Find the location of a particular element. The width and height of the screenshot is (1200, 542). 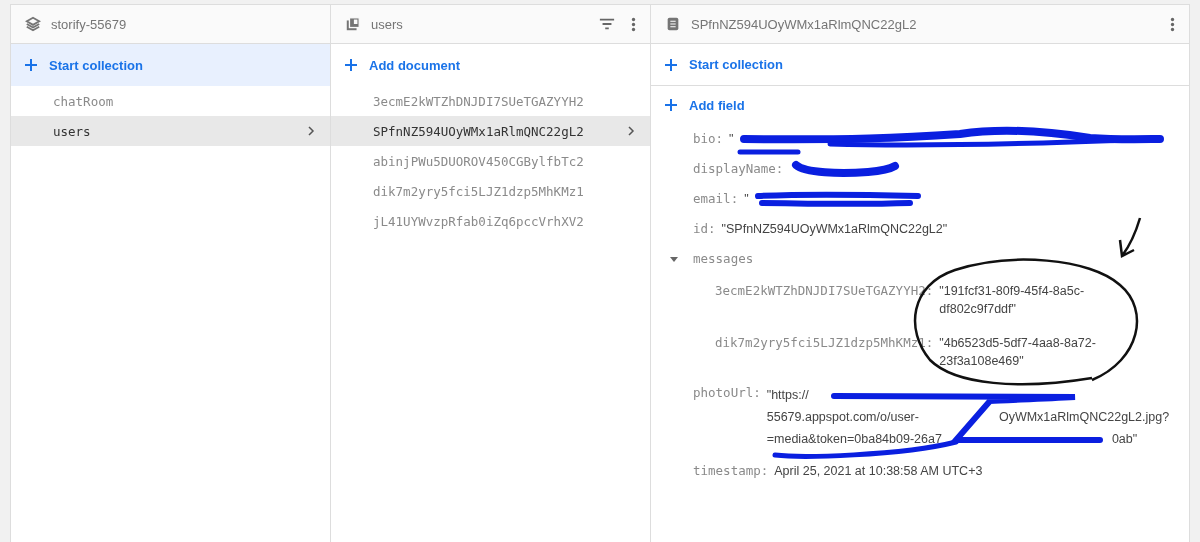

expand-arrow-icon is located at coordinates (674, 259).